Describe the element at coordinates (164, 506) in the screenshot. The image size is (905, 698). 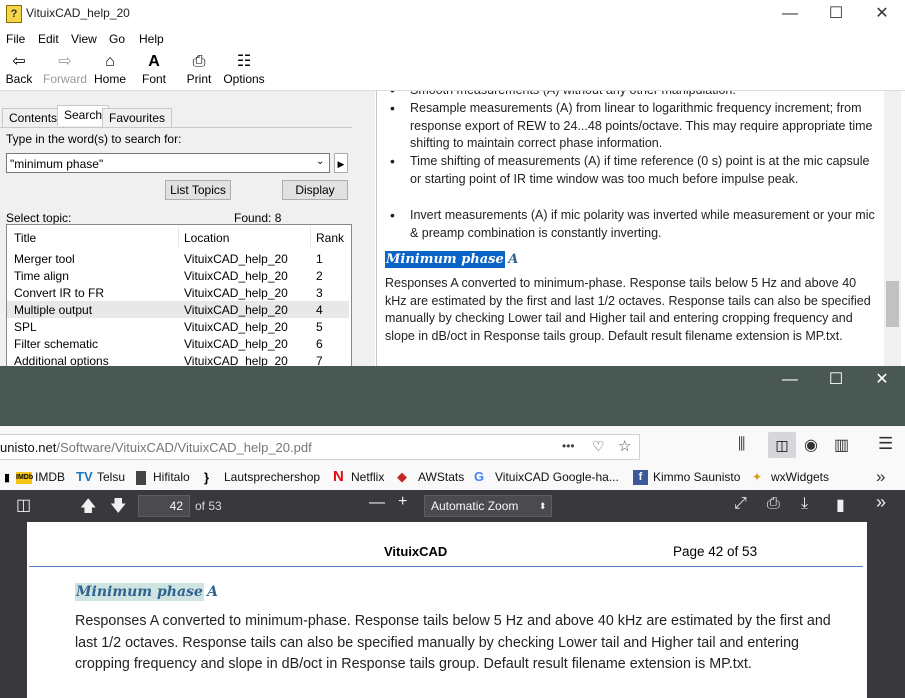
I see `page-number-input: 42` at that location.